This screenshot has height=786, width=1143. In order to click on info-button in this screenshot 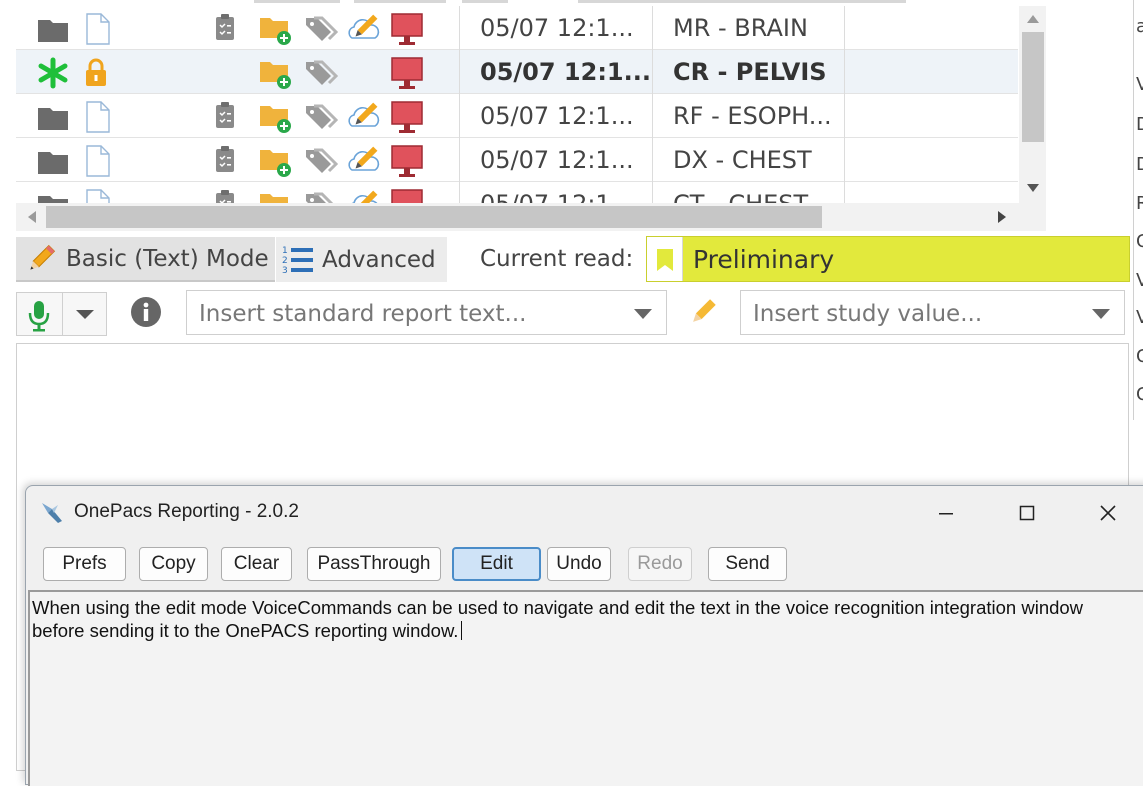, I will do `click(146, 314)`.